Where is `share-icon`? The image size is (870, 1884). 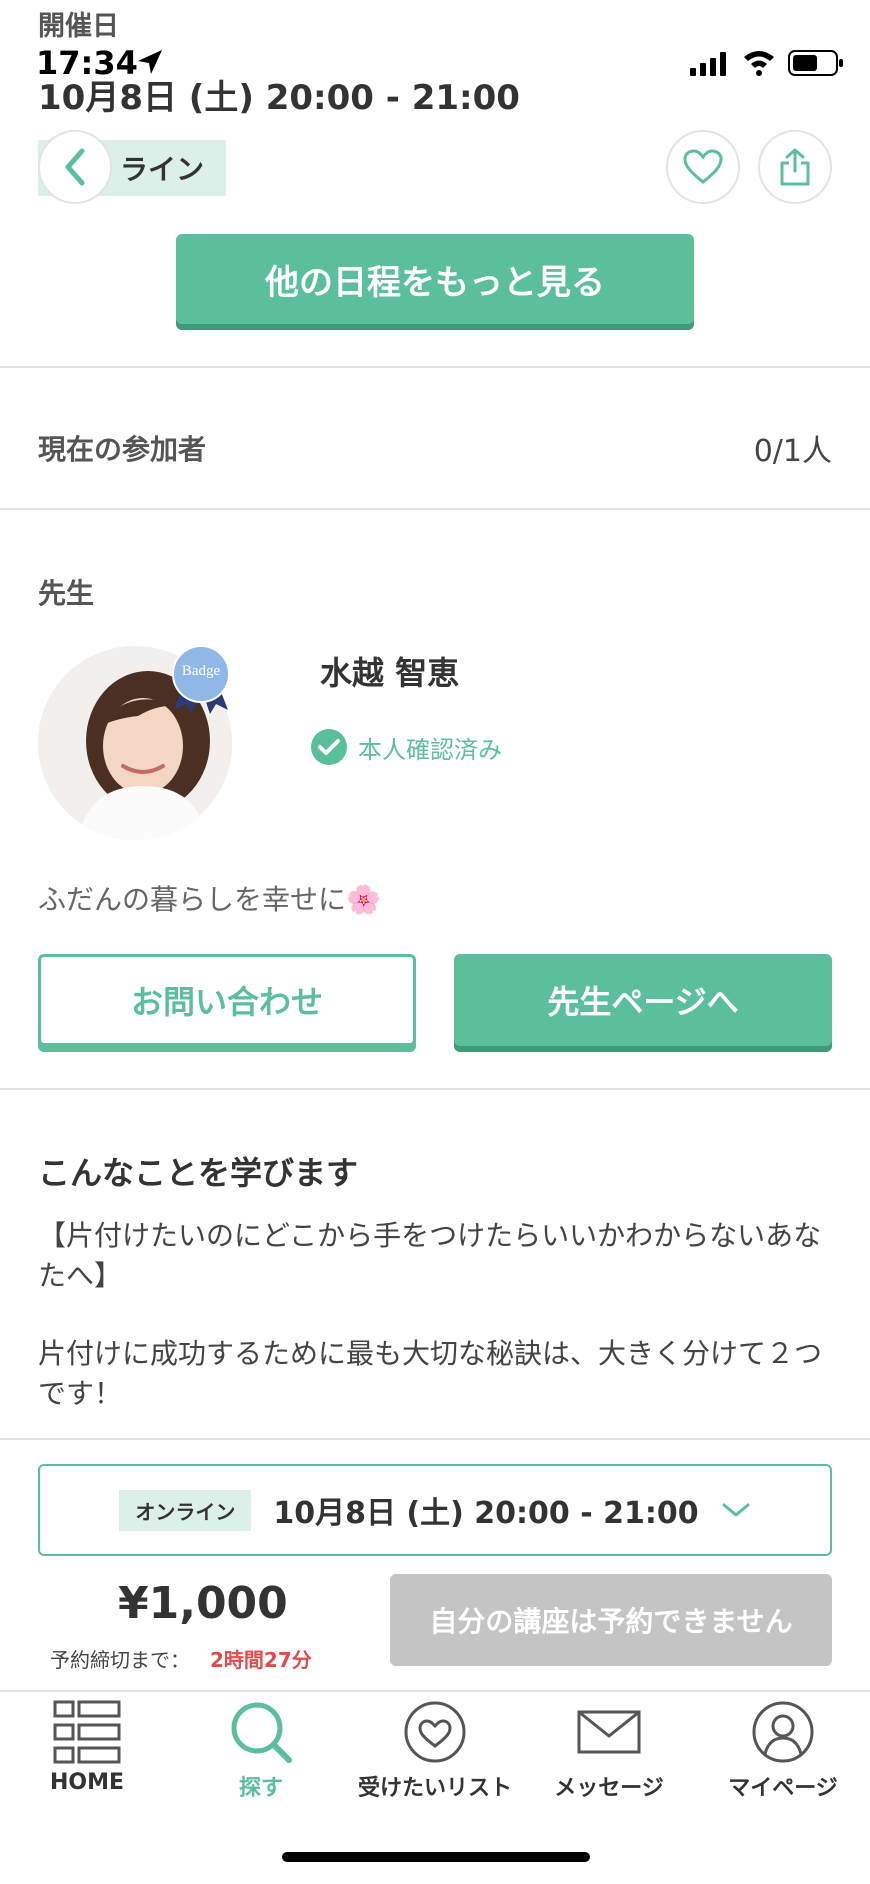 share-icon is located at coordinates (795, 167).